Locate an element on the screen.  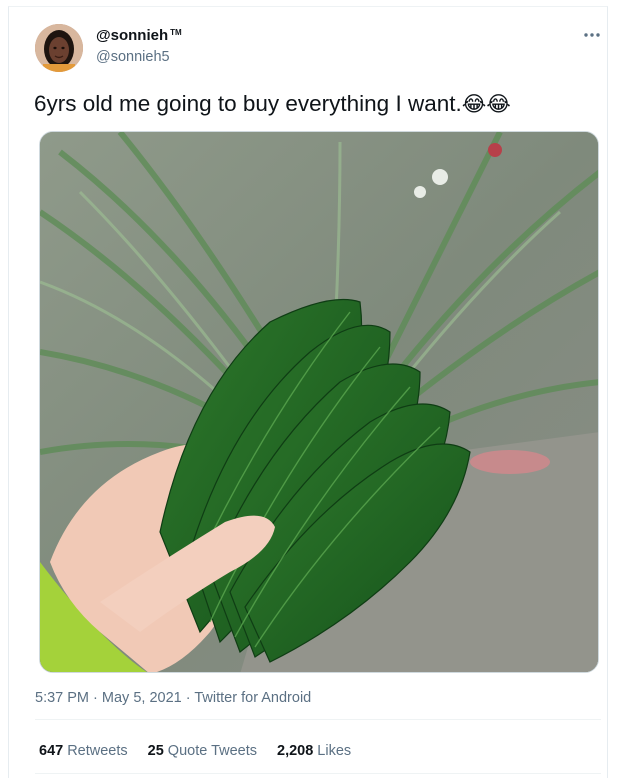
retweets-label: Retweets is located at coordinates (97, 751).